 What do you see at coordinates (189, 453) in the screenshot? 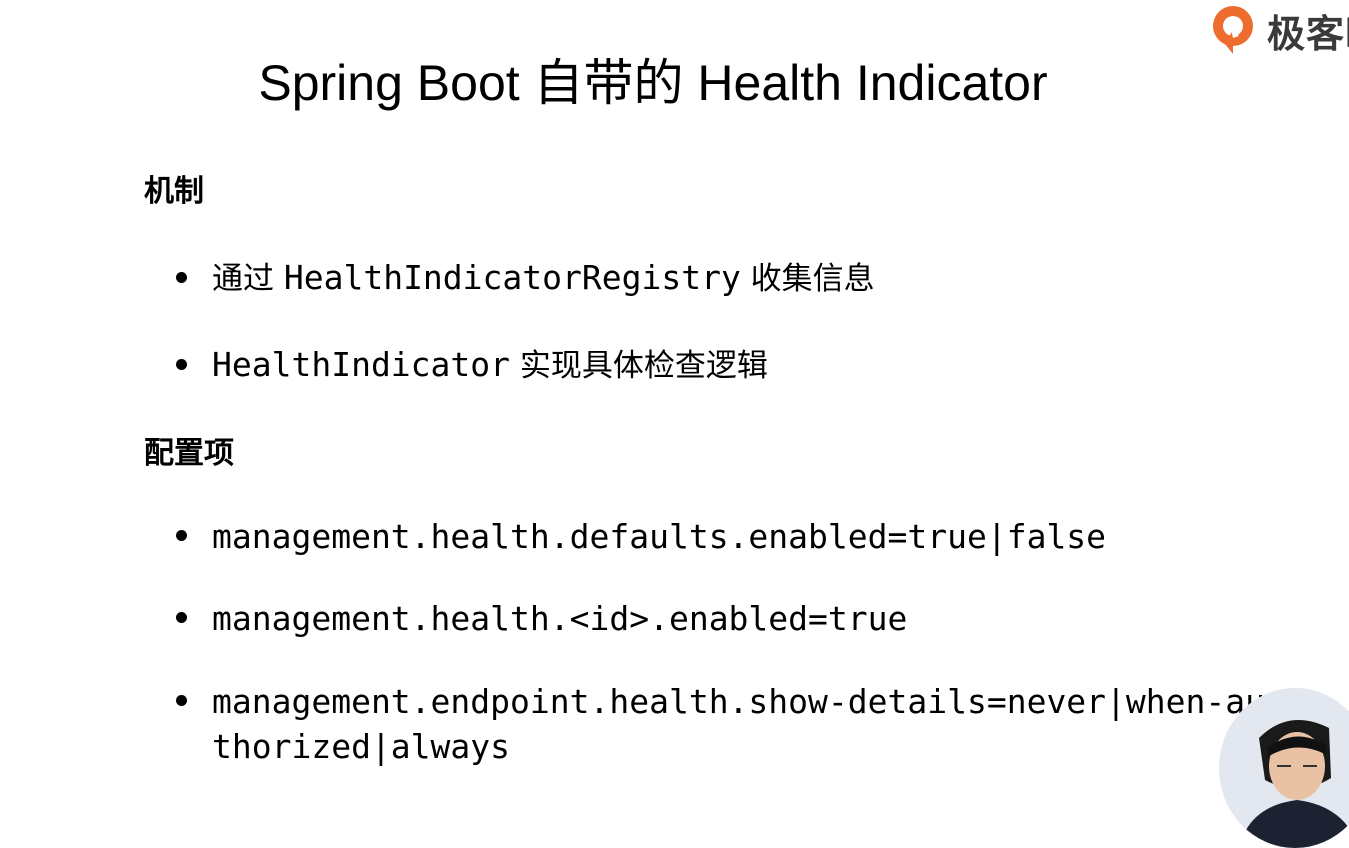
I see `section-heading-config: 配置项` at bounding box center [189, 453].